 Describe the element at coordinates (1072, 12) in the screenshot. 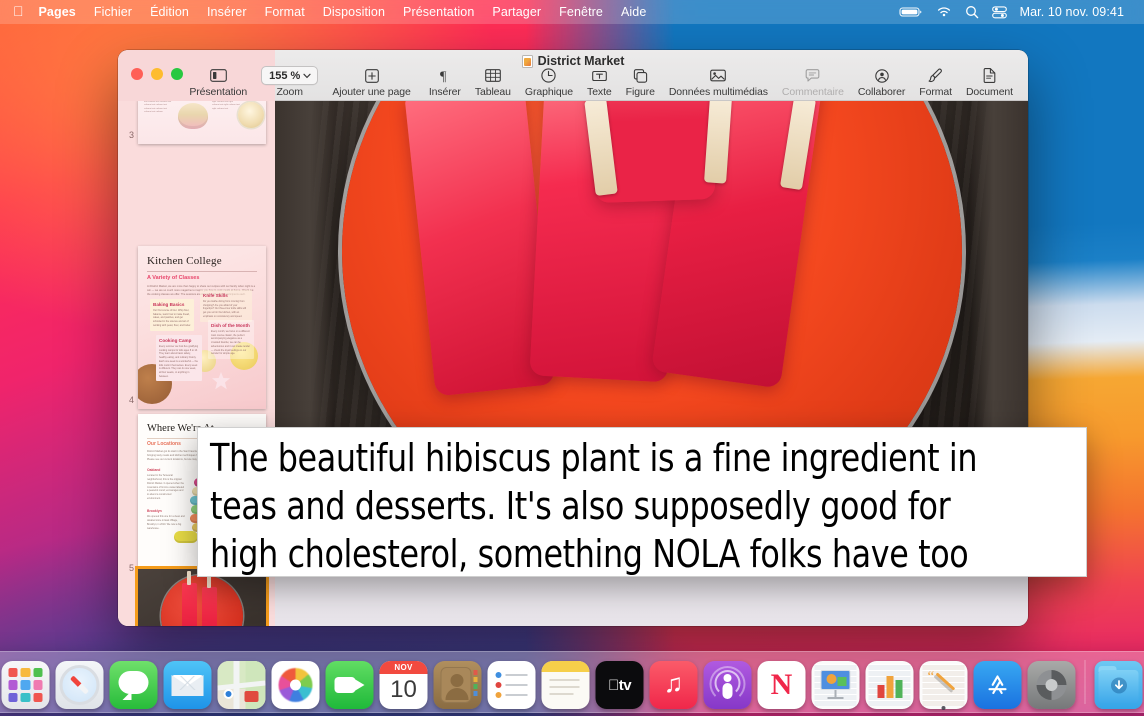

I see `menu-bar-clock: Mar. 10 nov. 09:41` at that location.